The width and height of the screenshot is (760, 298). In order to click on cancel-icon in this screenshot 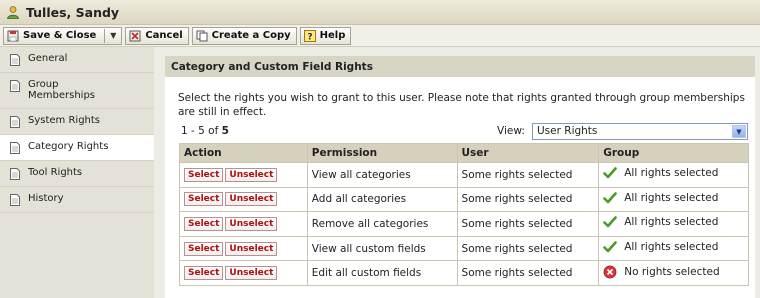, I will do `click(135, 36)`.